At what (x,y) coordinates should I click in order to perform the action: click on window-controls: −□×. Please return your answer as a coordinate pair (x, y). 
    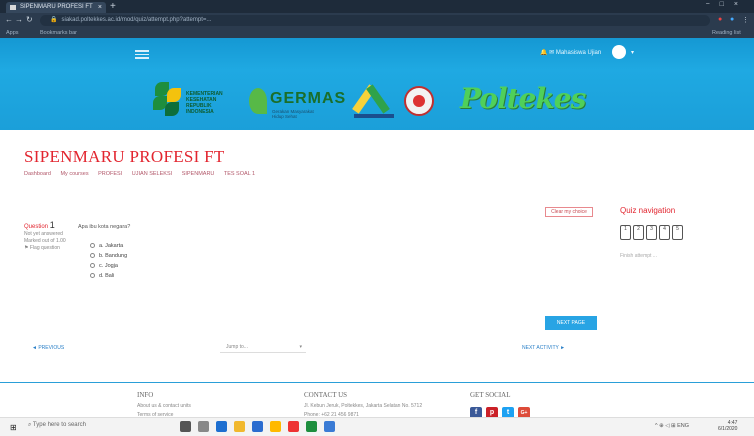
    Looking at the image, I should click on (727, 4).